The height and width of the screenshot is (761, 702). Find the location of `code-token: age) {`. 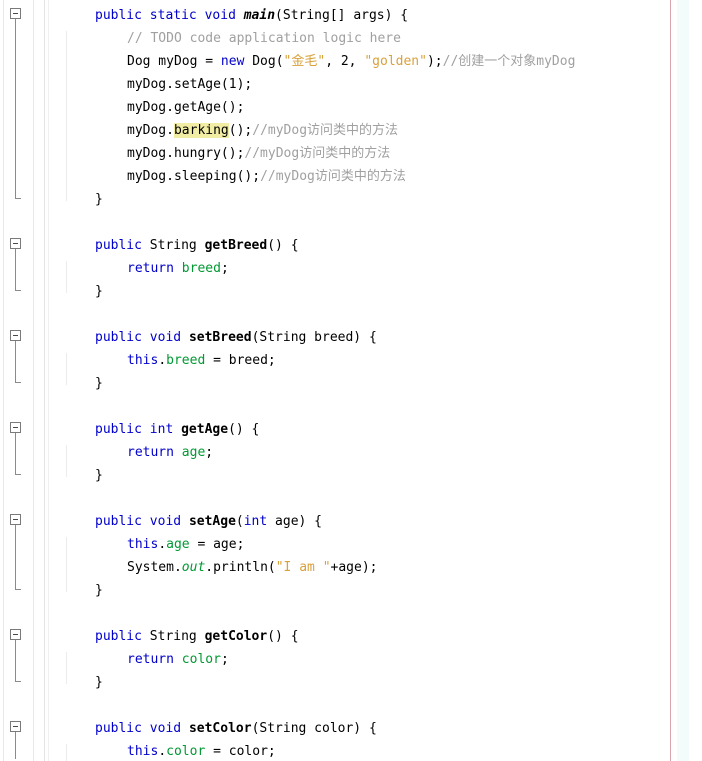

code-token: age) { is located at coordinates (295, 521).